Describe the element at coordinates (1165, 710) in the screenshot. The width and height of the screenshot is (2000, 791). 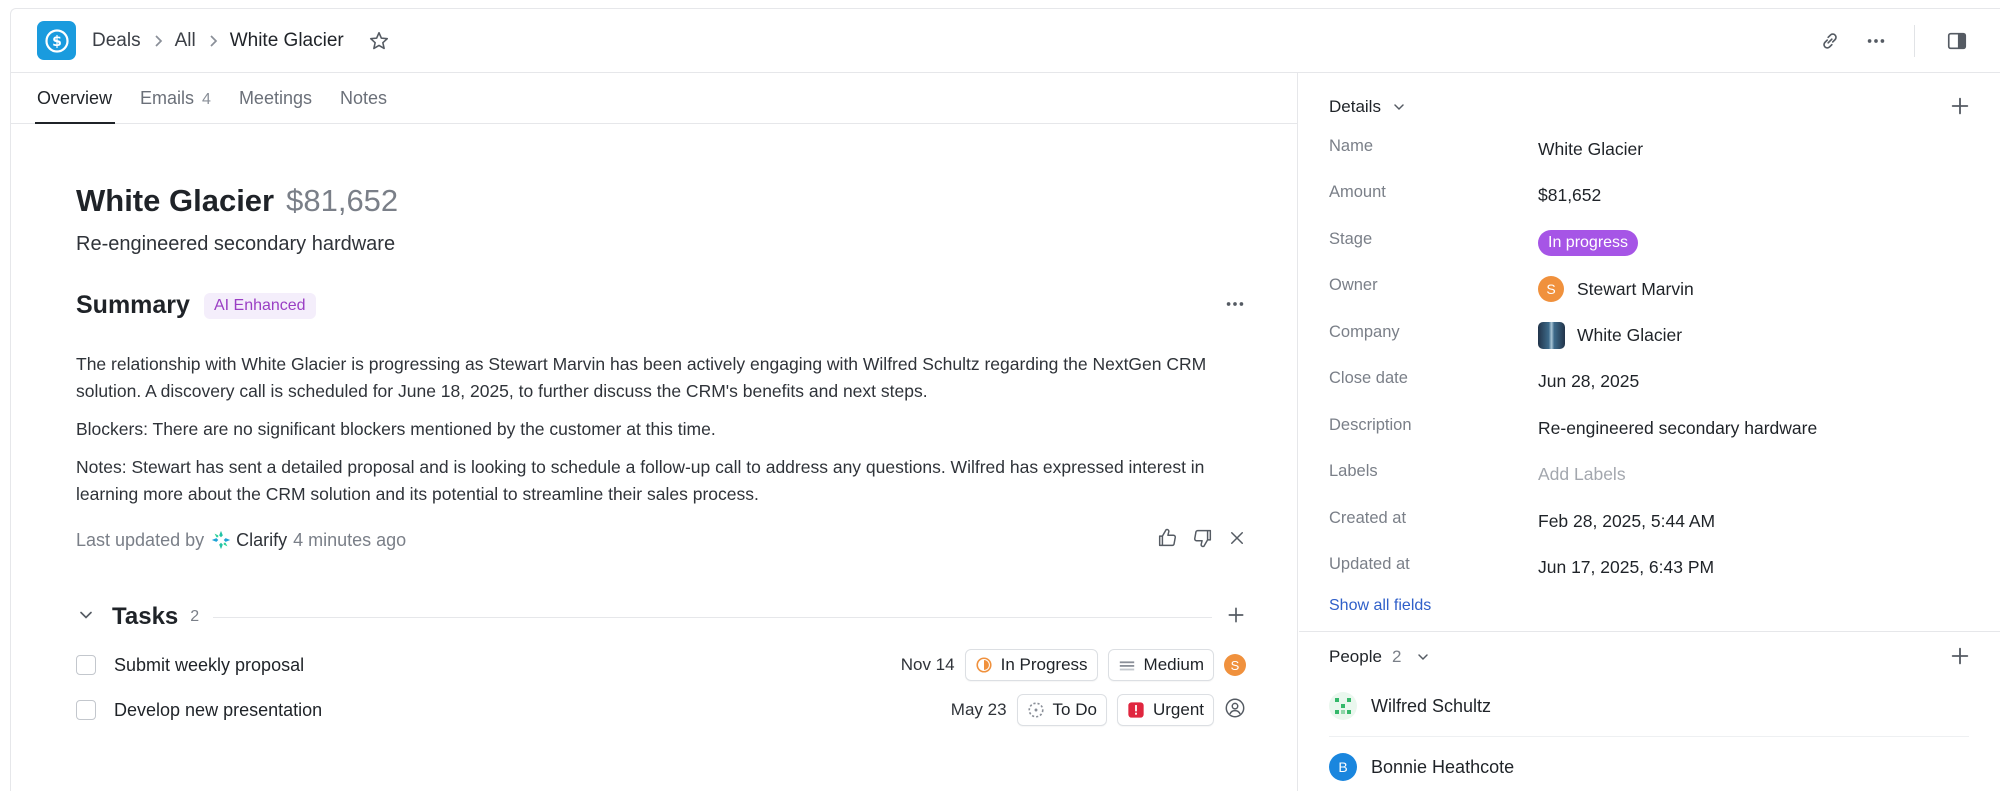
I see `task-priority-chip: Urgent` at that location.